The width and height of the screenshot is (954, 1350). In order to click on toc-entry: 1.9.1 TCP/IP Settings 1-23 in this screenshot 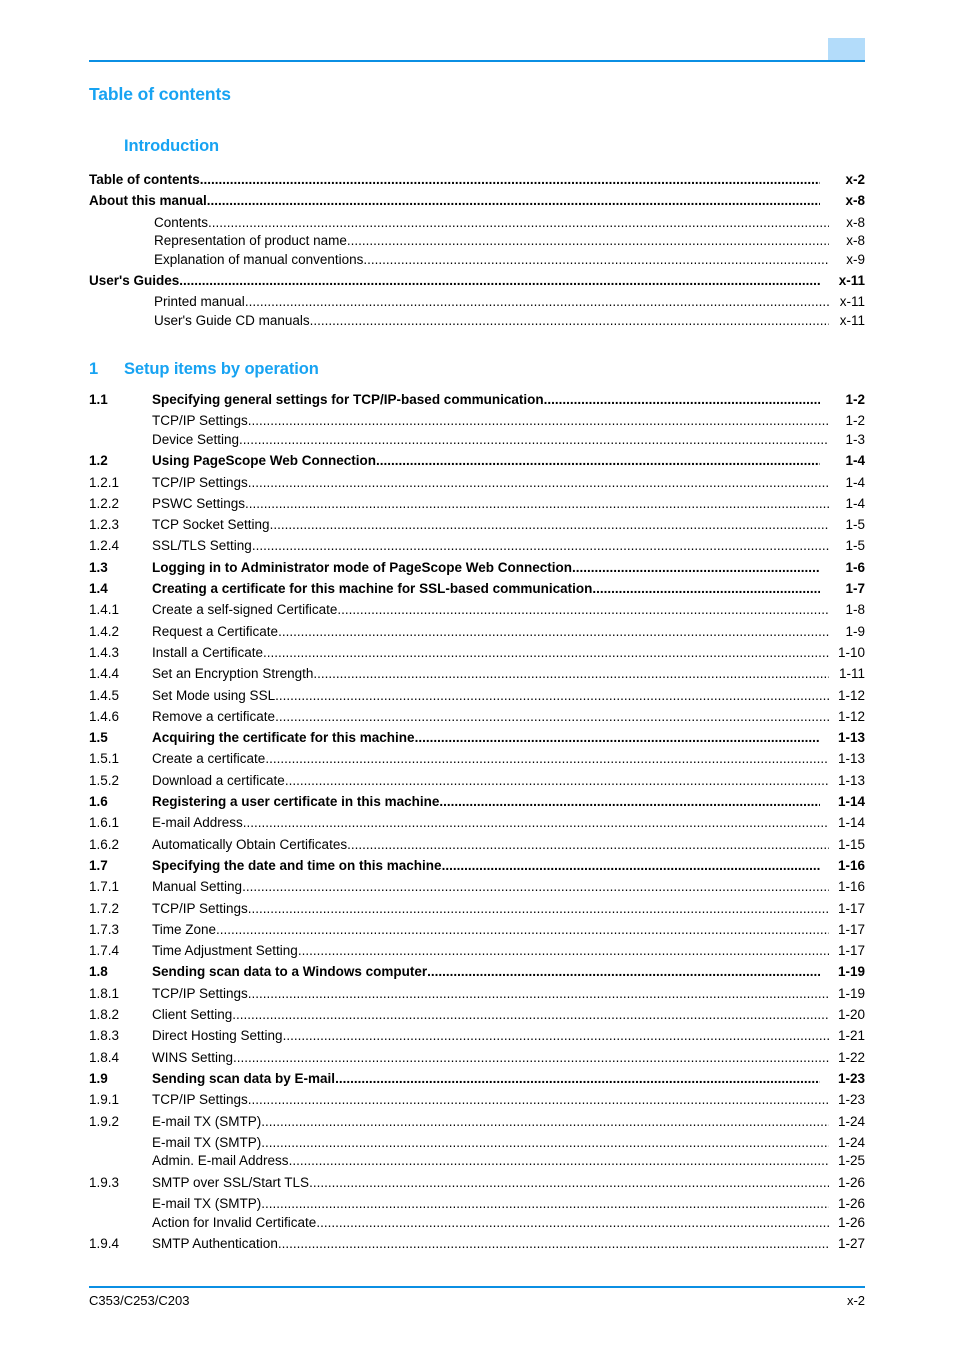, I will do `click(477, 1102)`.